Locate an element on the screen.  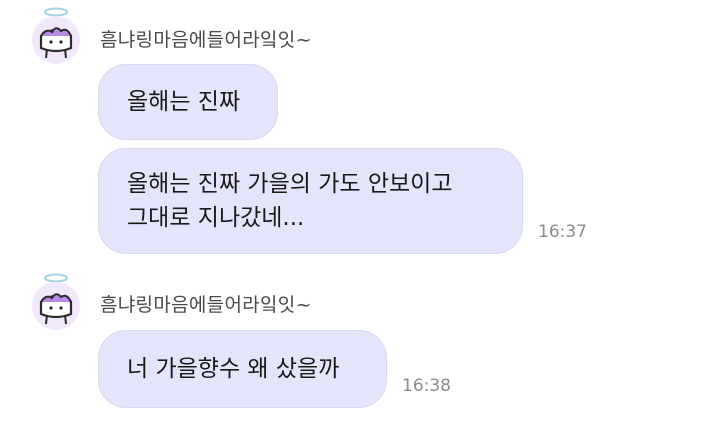
message-bubble: 올해는 진짜 is located at coordinates (188, 102).